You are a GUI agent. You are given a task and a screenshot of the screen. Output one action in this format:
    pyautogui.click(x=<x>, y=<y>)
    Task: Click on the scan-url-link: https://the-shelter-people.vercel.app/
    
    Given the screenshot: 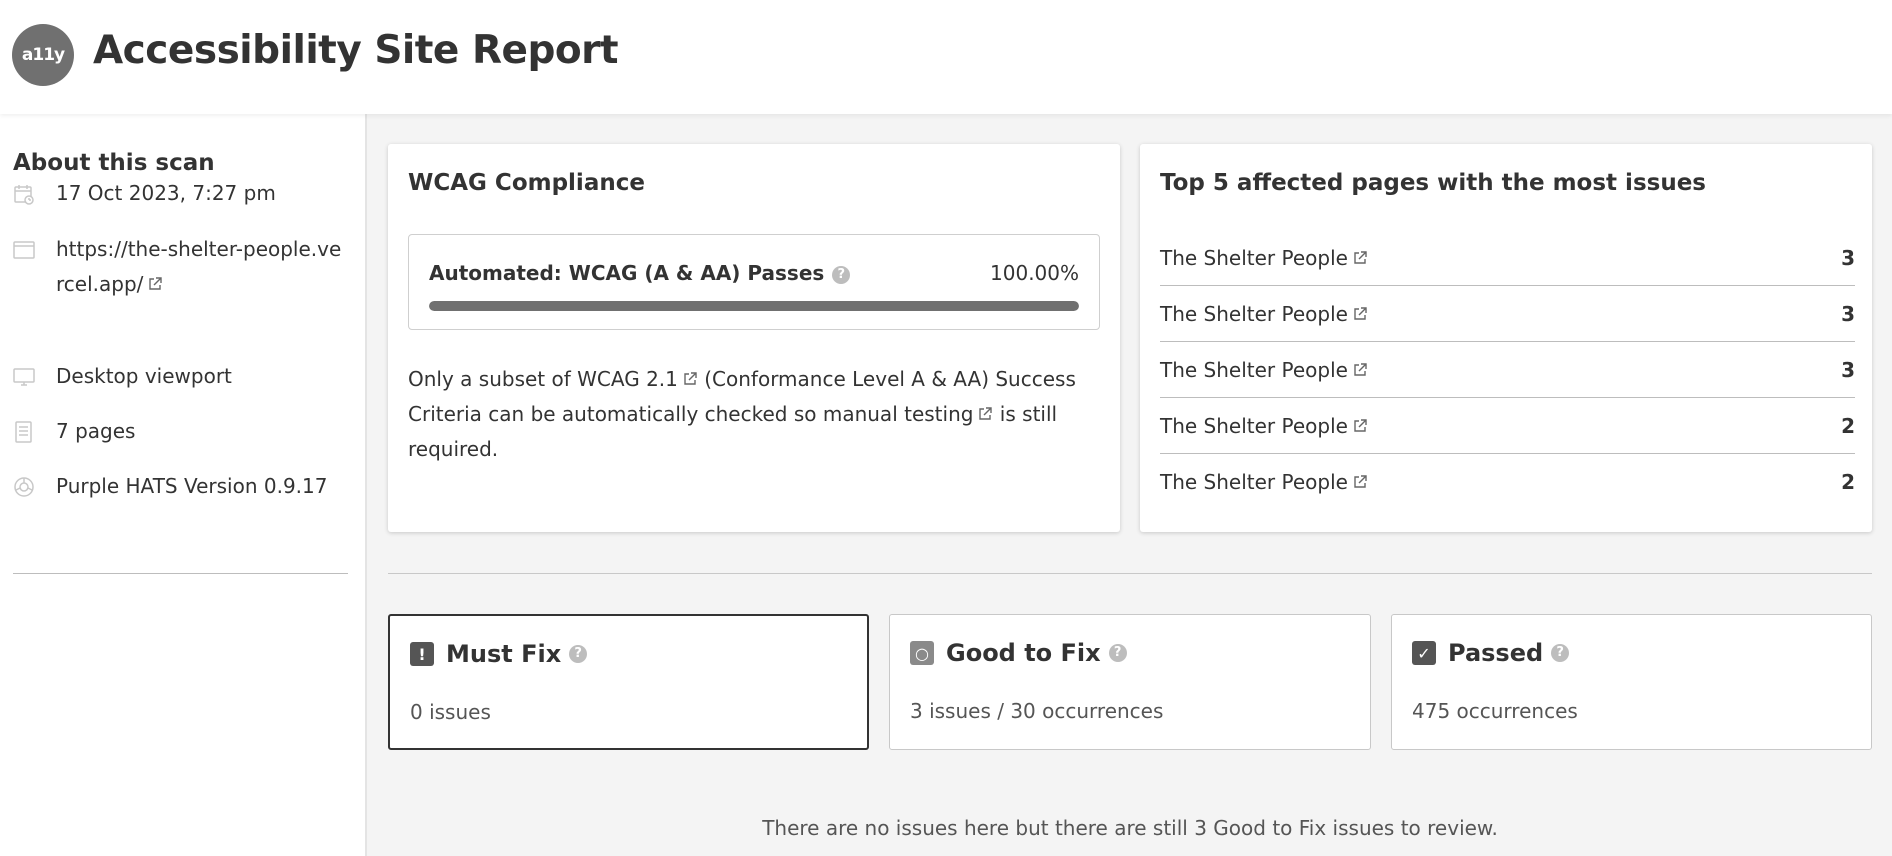 What is the action you would take?
    pyautogui.click(x=201, y=267)
    